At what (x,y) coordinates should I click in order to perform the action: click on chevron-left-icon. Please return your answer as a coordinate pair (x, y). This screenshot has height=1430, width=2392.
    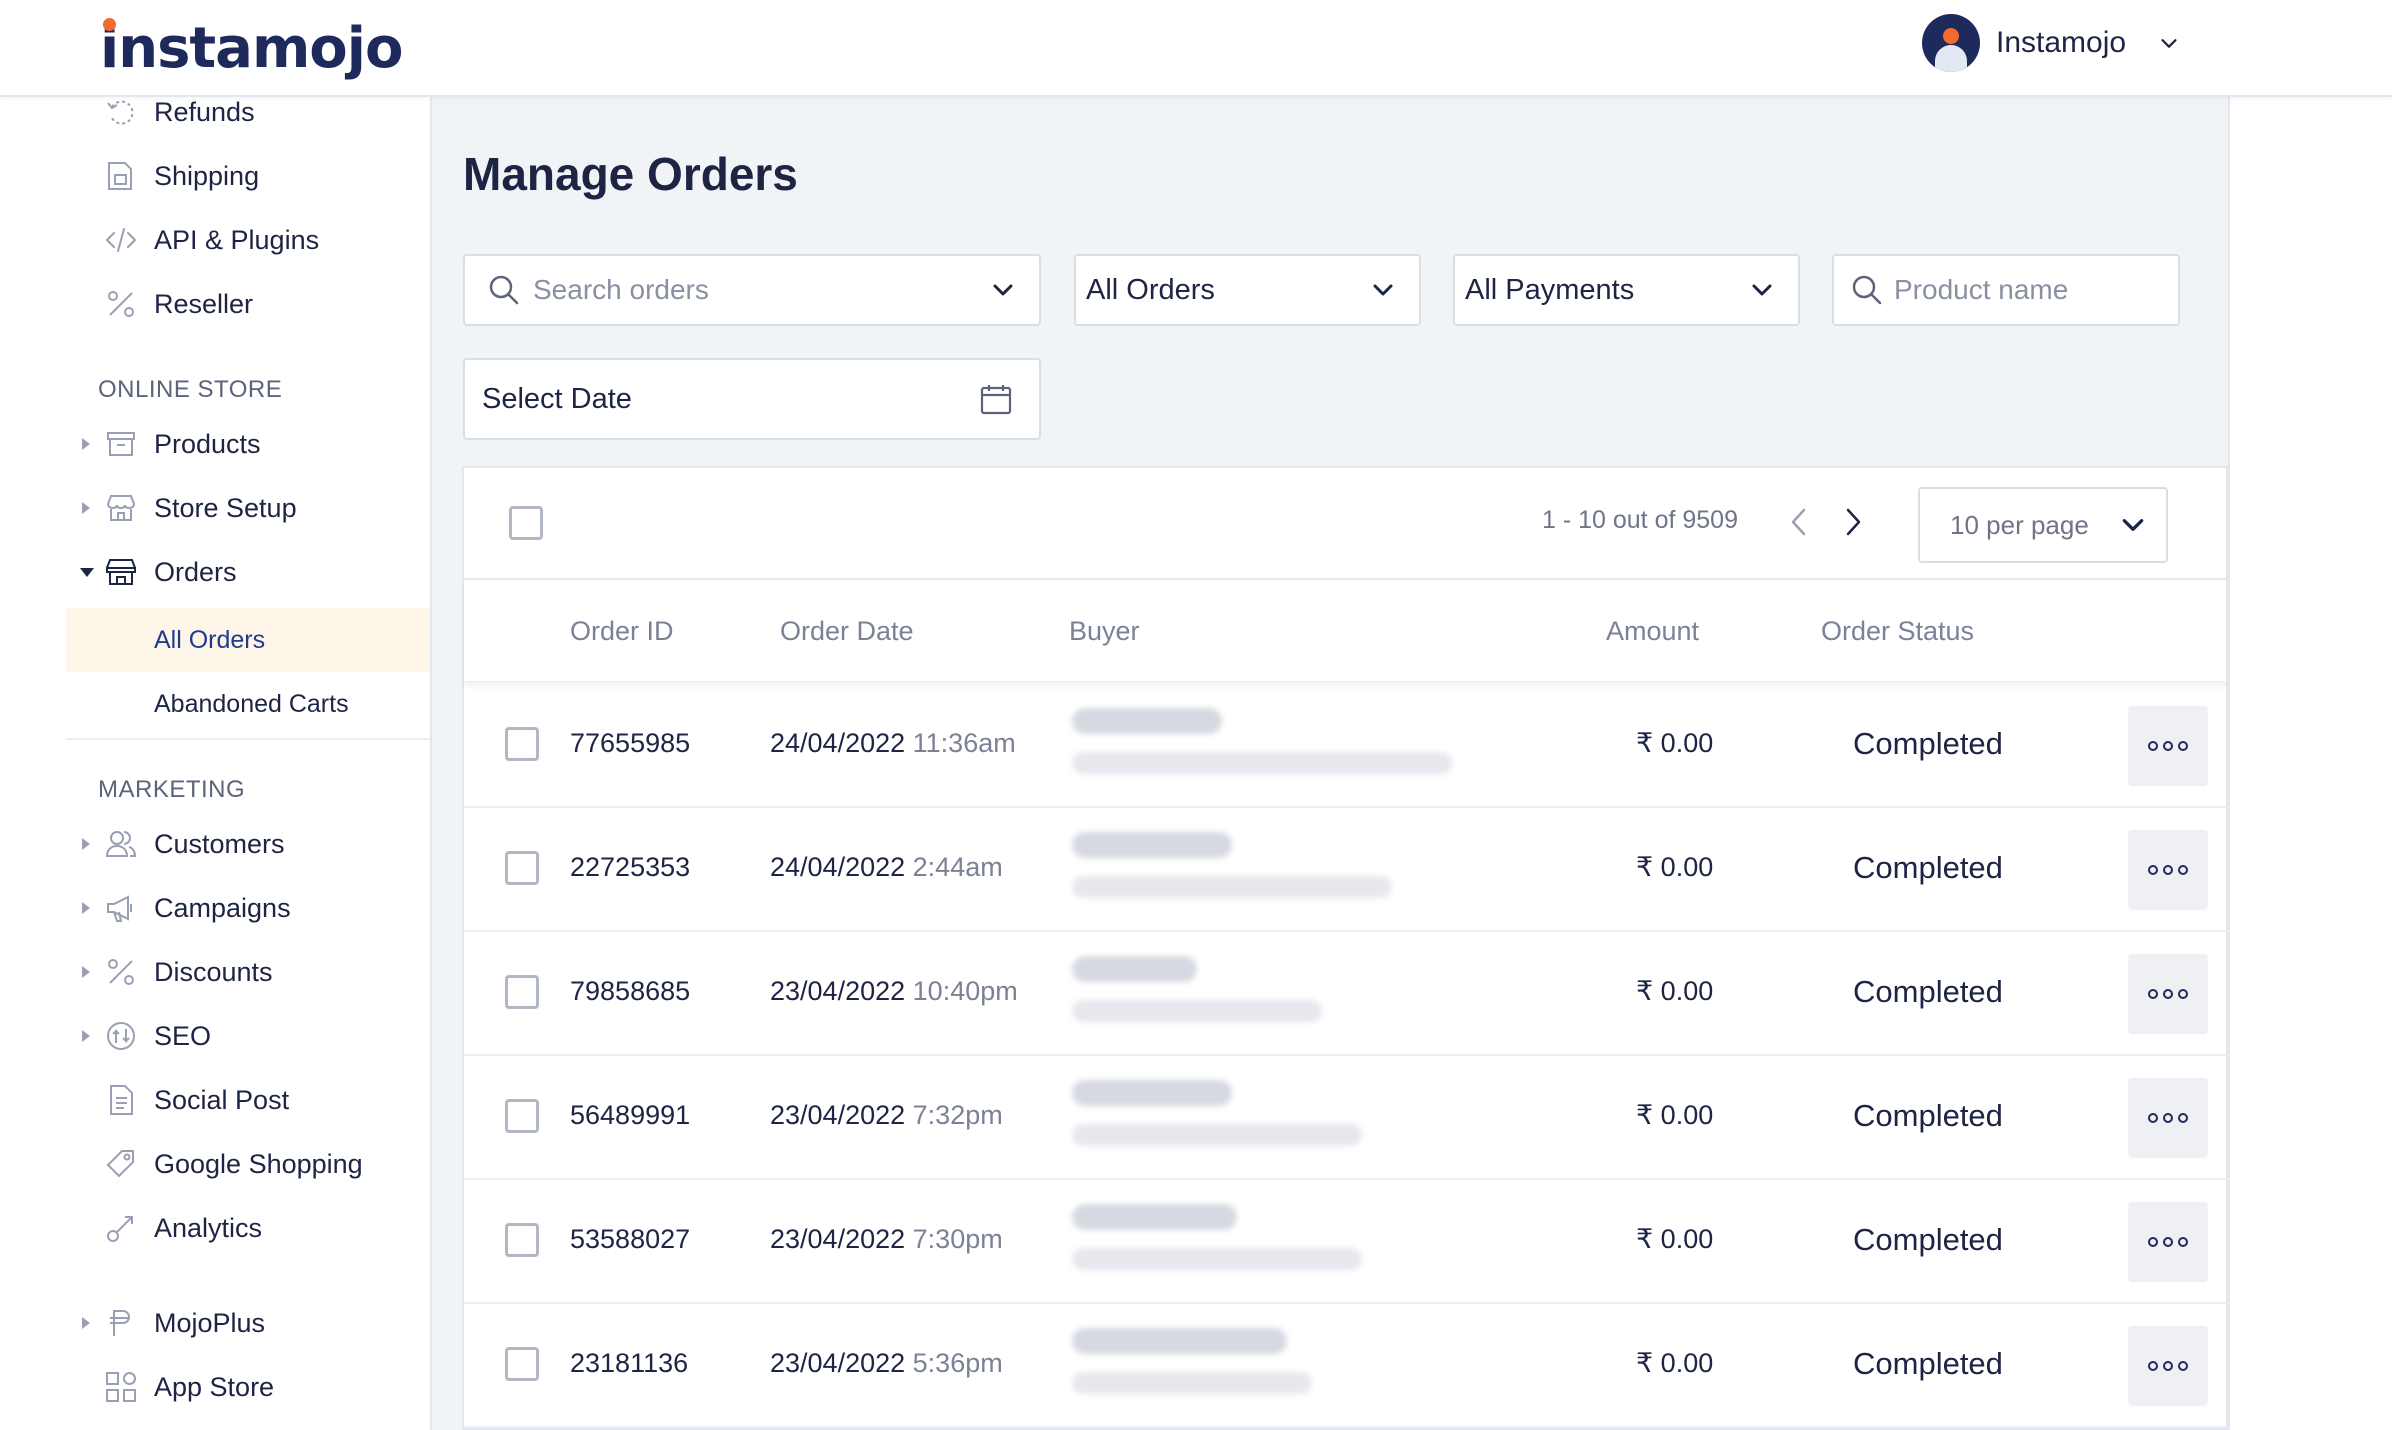
    Looking at the image, I should click on (1799, 522).